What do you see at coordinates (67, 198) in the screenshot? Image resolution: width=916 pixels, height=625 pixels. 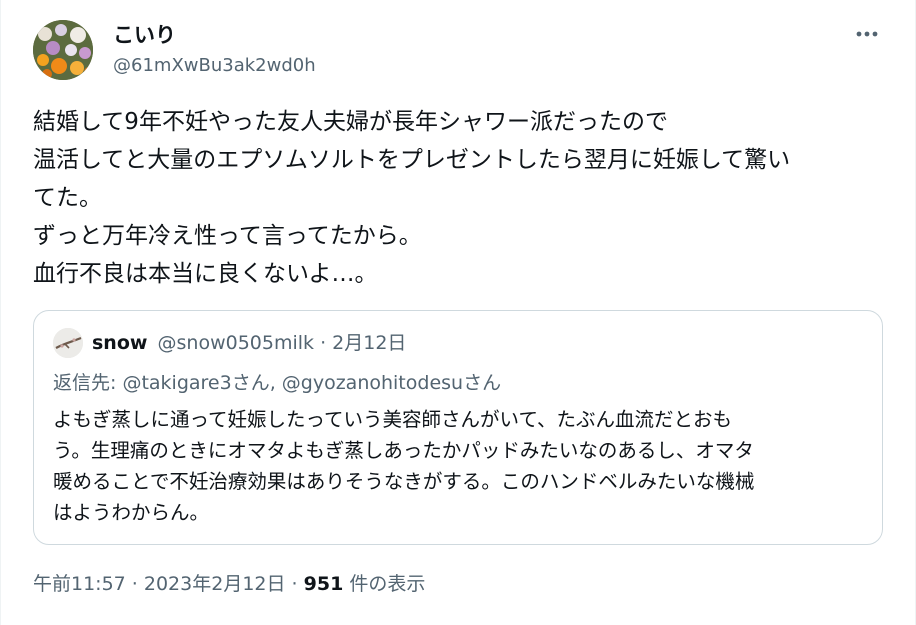 I see `tweet-text-line: てた。` at bounding box center [67, 198].